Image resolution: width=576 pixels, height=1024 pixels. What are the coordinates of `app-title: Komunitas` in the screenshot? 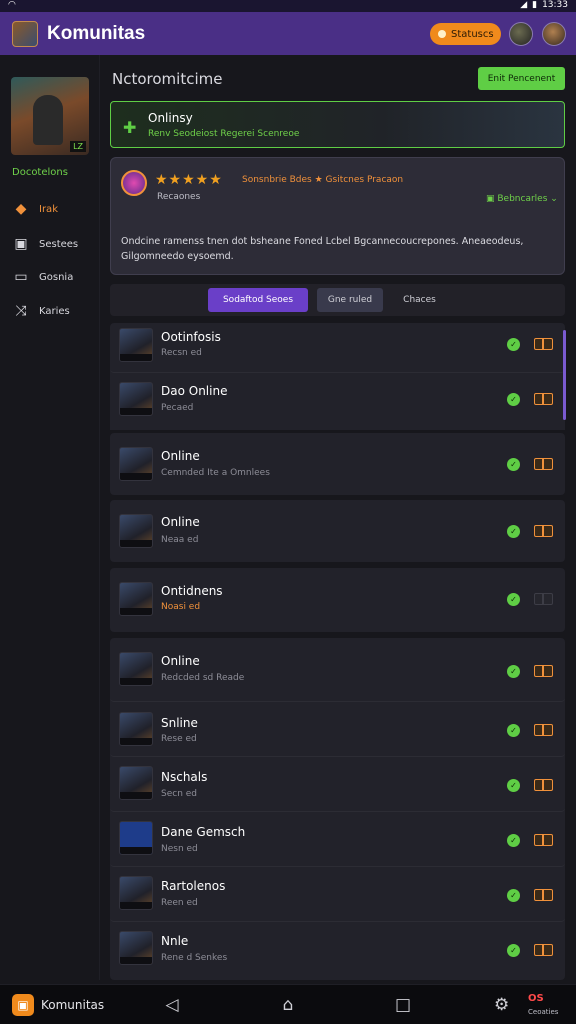 It's located at (96, 33).